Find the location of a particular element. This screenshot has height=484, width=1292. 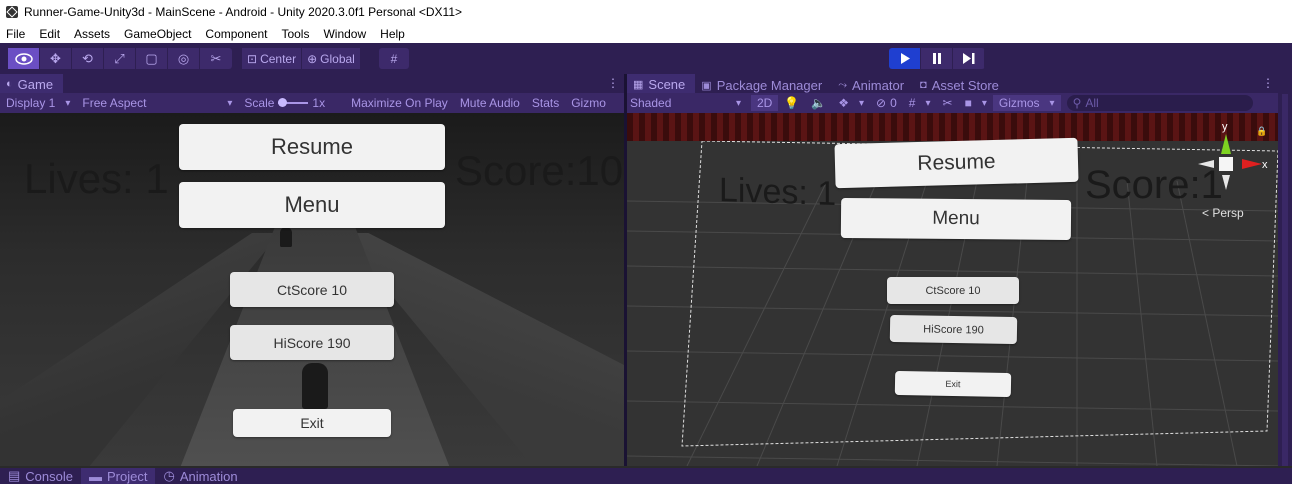

menu-file: File is located at coordinates (16, 34).